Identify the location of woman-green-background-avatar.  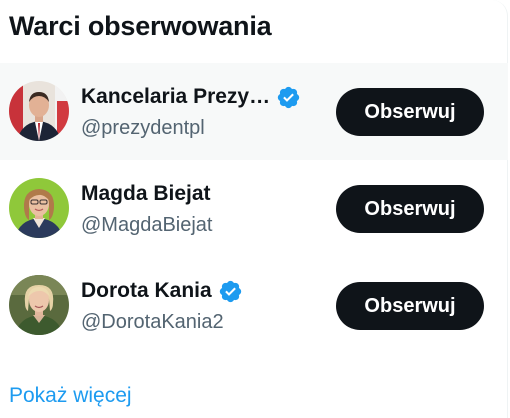
(39, 208).